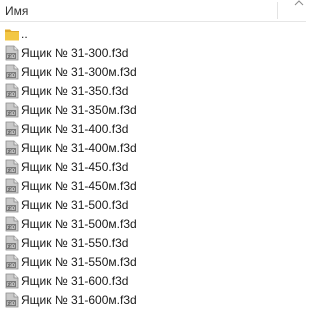 The height and width of the screenshot is (318, 320). What do you see at coordinates (153, 262) in the screenshot?
I see `list-item: F3D Ящик № 31-550м.f3d` at bounding box center [153, 262].